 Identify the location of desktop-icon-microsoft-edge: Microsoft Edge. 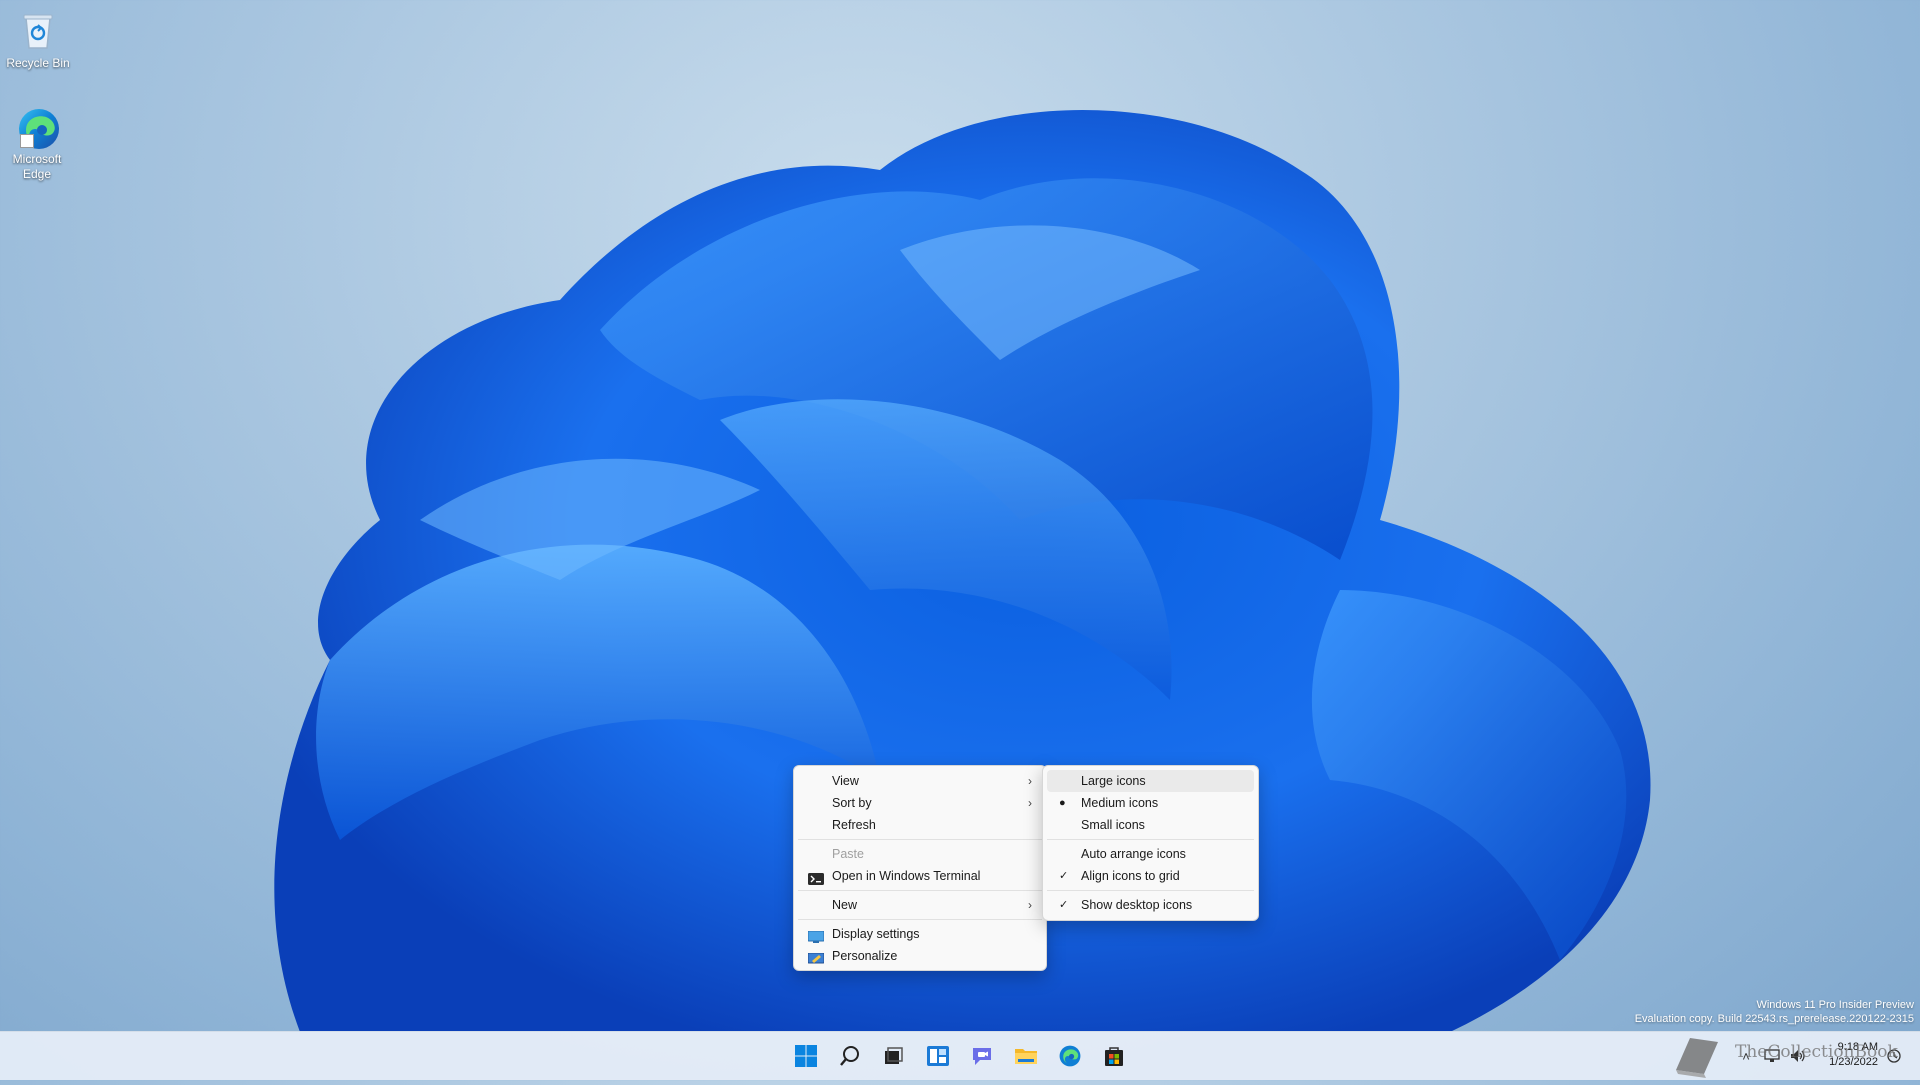
(38, 144).